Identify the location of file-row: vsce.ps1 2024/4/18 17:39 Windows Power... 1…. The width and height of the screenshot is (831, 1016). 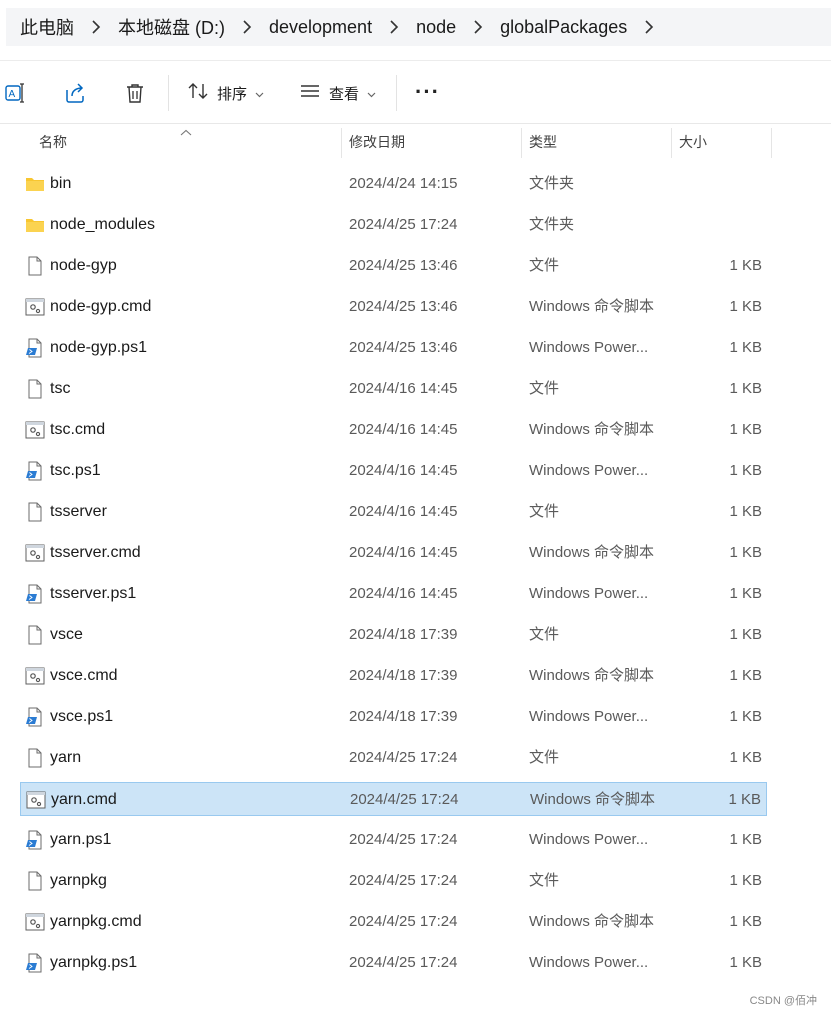
(393, 717).